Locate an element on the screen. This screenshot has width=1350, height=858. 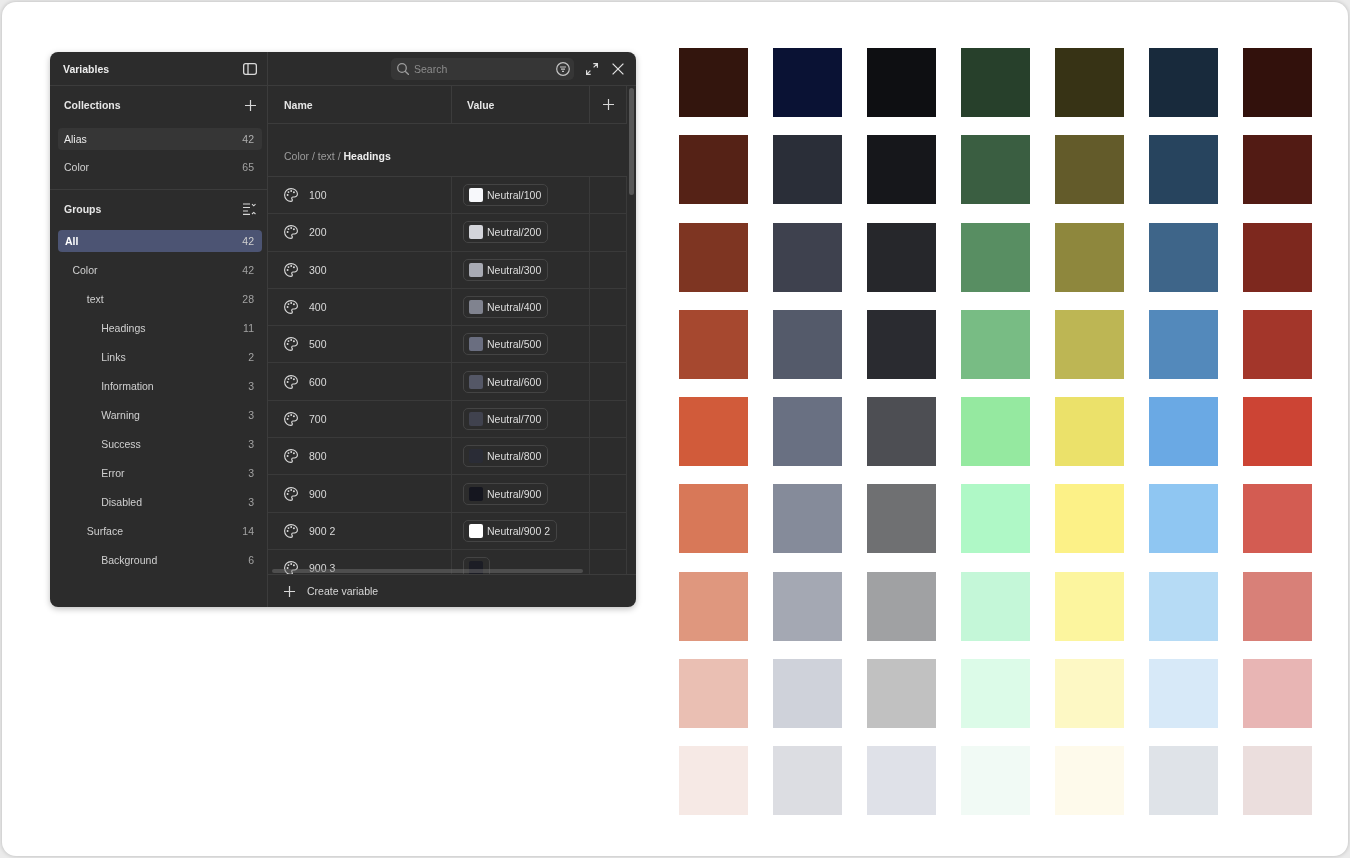
collapse-groups-button is located at coordinates (249, 209).